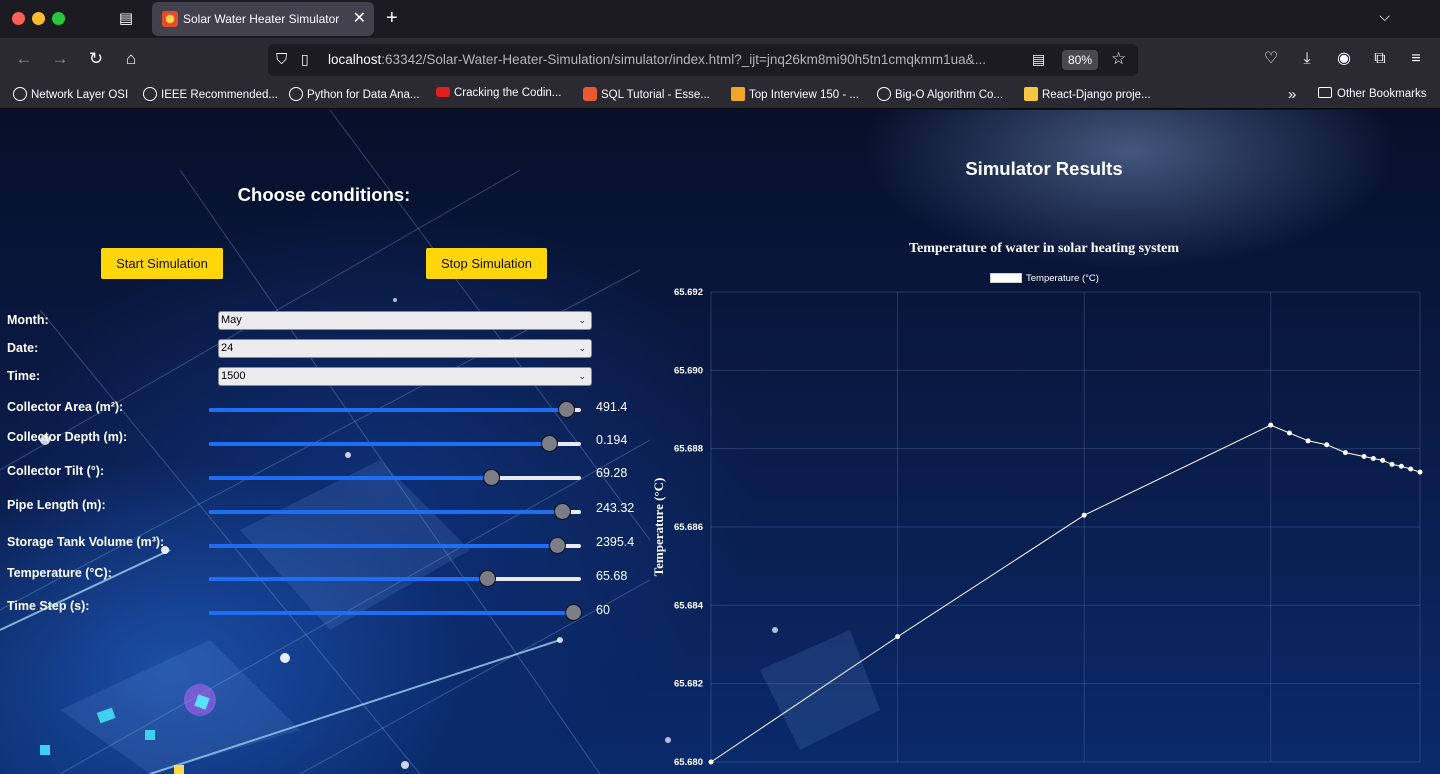 Image resolution: width=1440 pixels, height=774 pixels. Describe the element at coordinates (126, 19) in the screenshot. I see `tab-overview-icon: ▤` at that location.